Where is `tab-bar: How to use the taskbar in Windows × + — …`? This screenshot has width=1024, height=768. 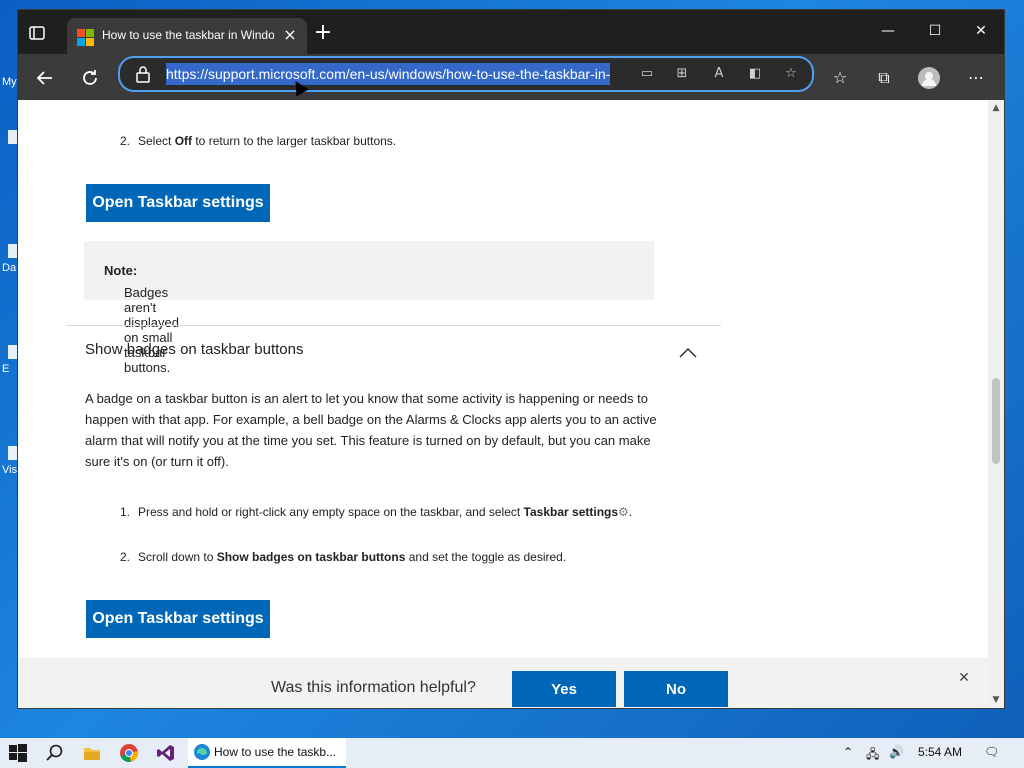
tab-bar: How to use the taskbar in Windows × + — … is located at coordinates (511, 32).